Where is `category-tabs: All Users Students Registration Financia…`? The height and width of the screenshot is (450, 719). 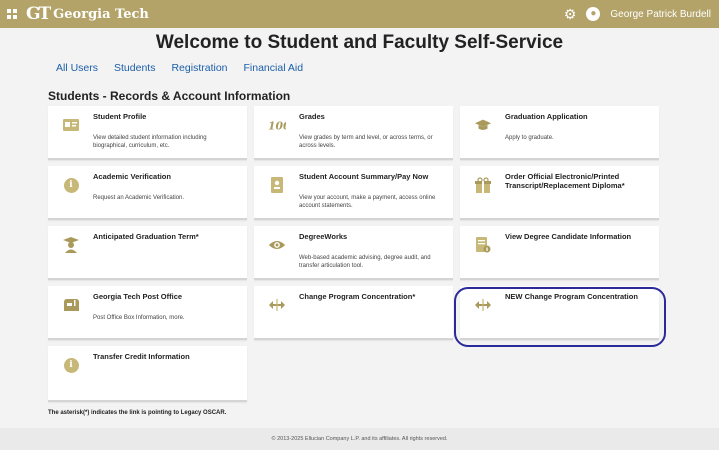 category-tabs: All Users Students Registration Financia… is located at coordinates (187, 68).